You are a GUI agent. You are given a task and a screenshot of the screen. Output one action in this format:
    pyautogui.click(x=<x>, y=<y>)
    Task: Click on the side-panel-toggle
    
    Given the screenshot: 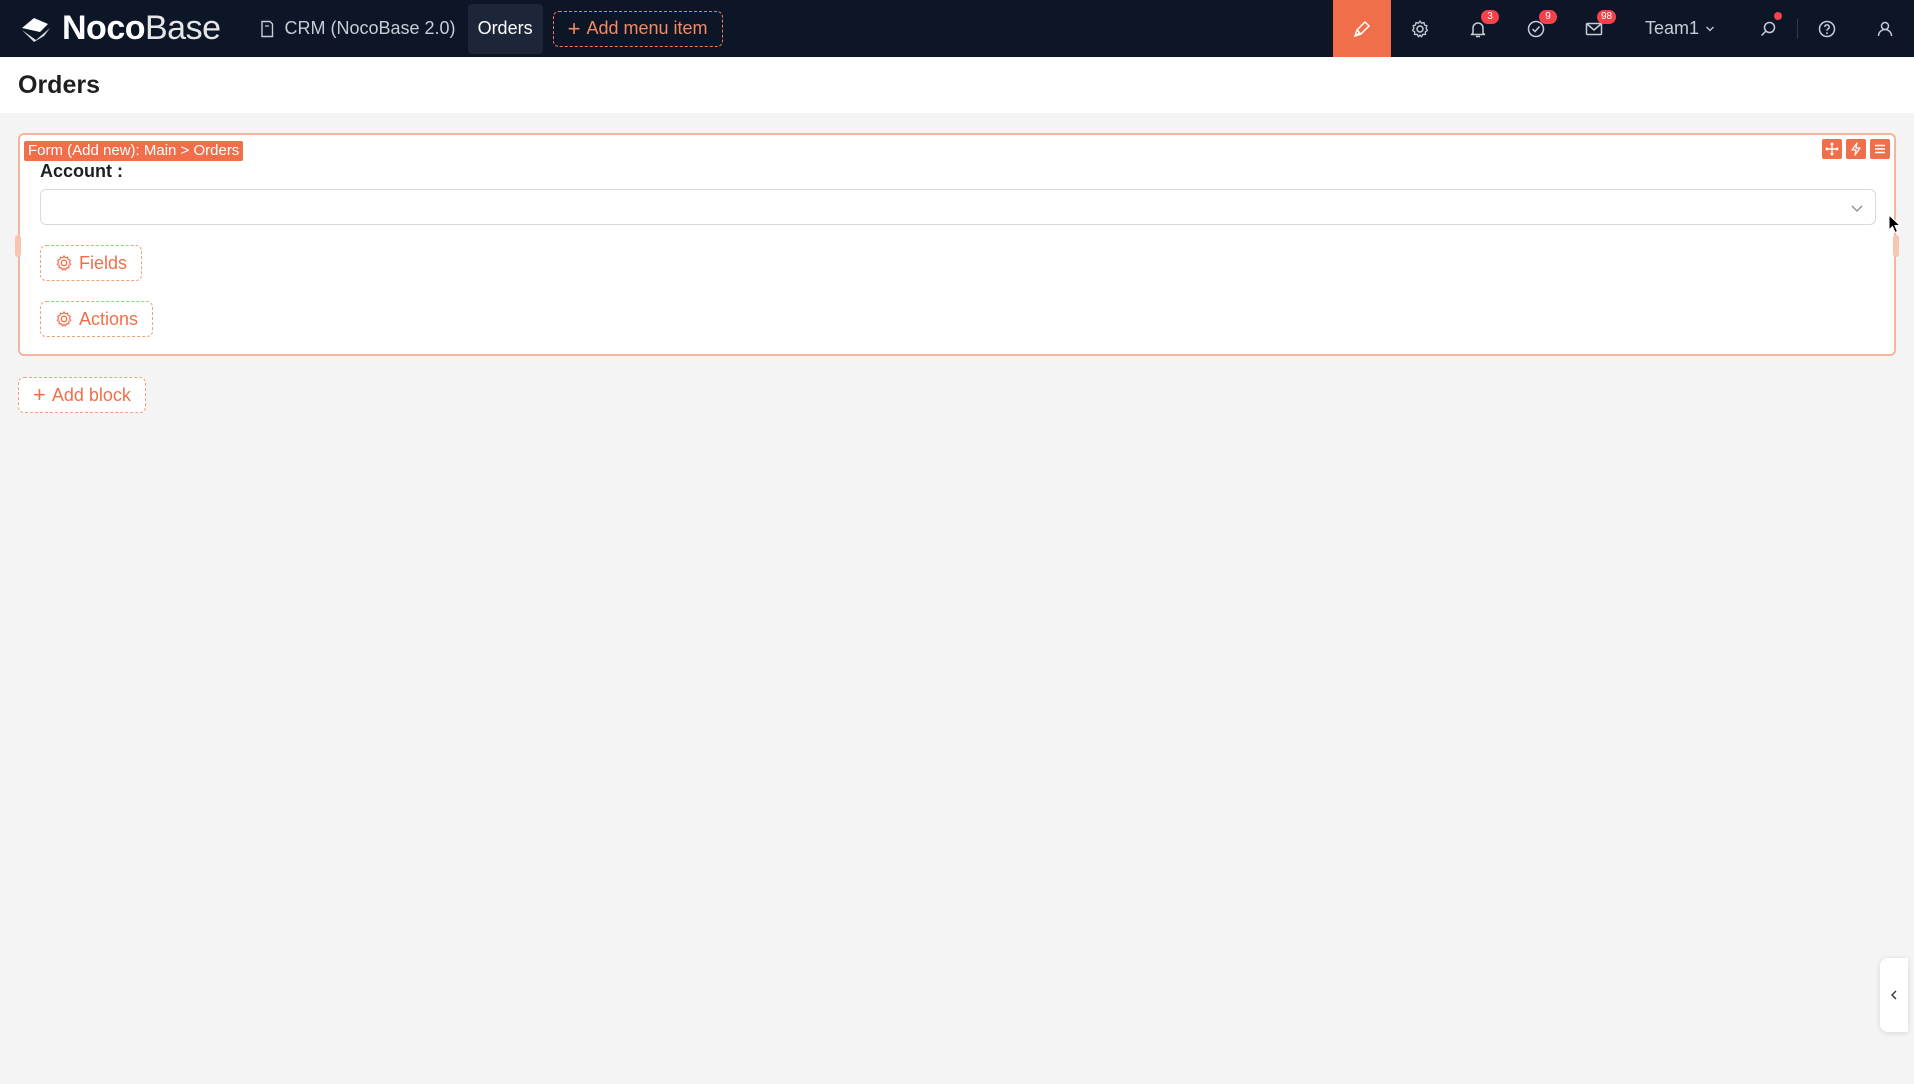 What is the action you would take?
    pyautogui.click(x=1894, y=995)
    